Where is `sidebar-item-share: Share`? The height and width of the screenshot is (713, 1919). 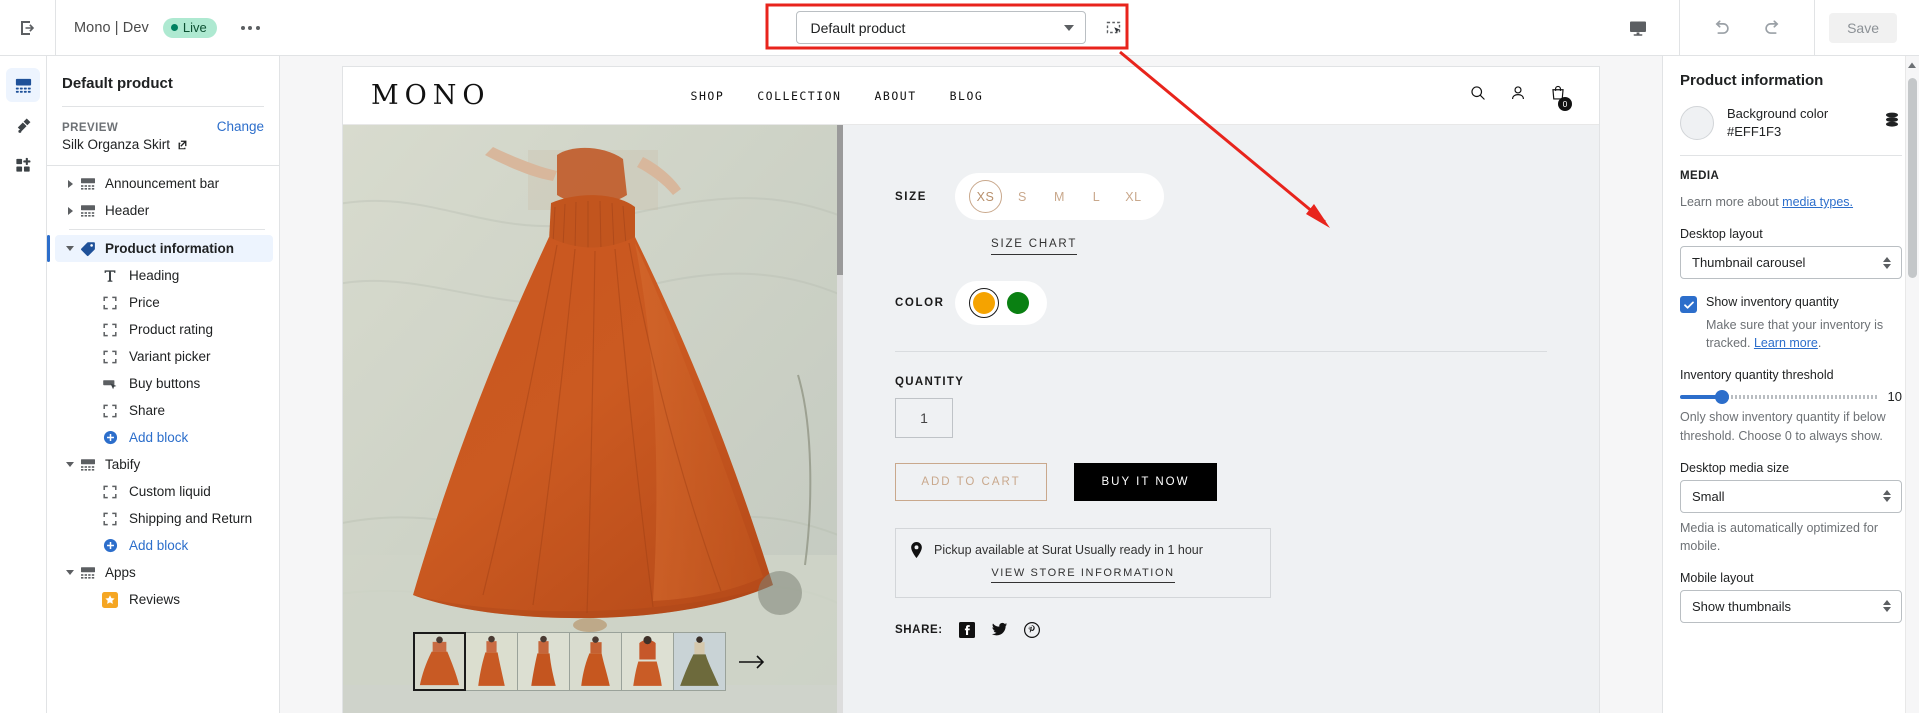
sidebar-item-share: Share is located at coordinates (164, 410).